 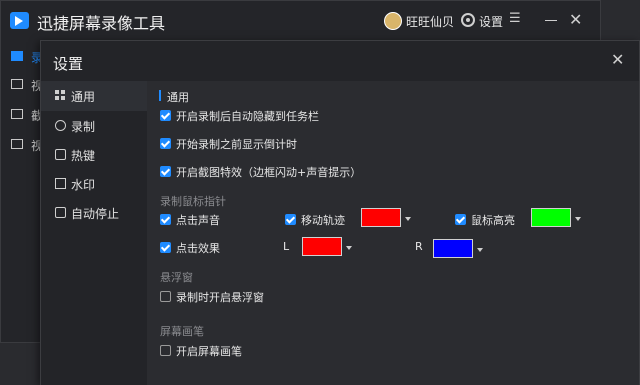 What do you see at coordinates (176, 277) in the screenshot?
I see `group-label-floating-window: 悬浮窗` at bounding box center [176, 277].